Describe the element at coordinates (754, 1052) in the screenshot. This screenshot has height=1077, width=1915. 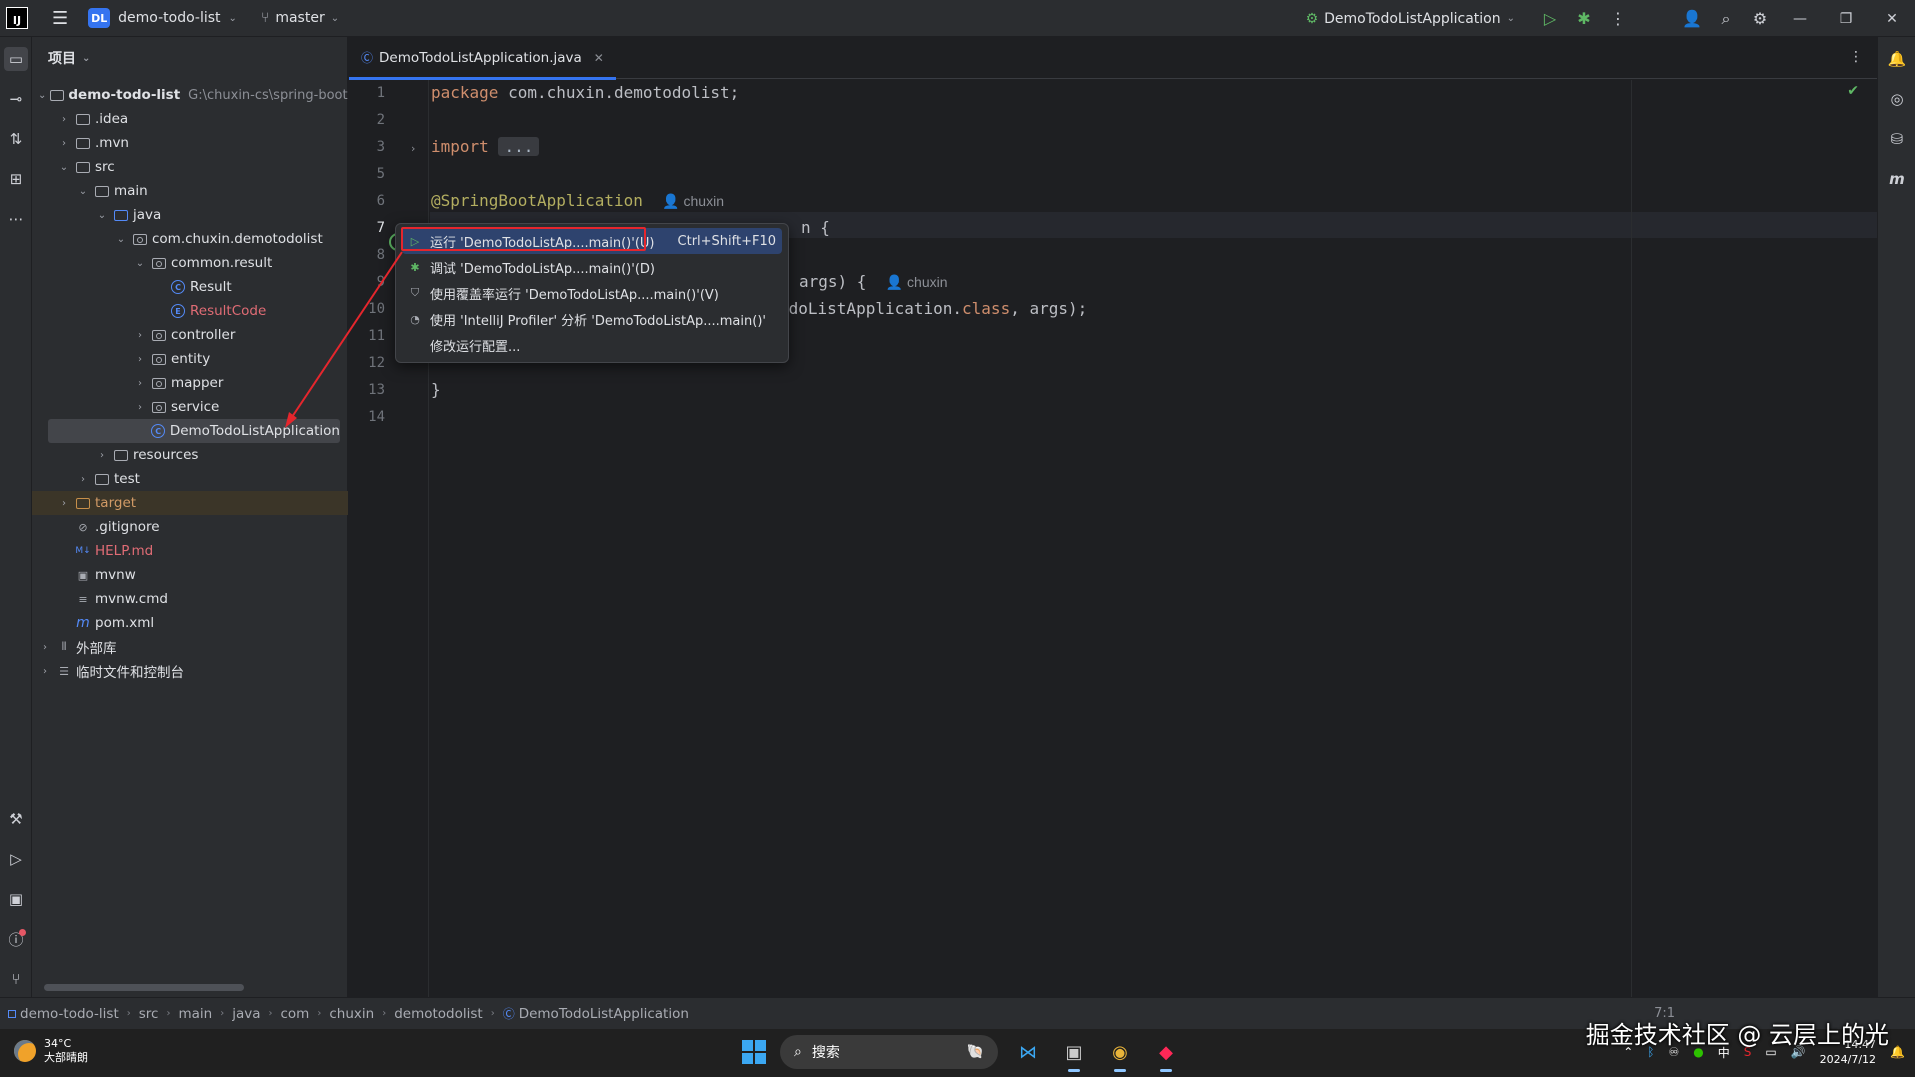
I see `windows-start-icon` at that location.